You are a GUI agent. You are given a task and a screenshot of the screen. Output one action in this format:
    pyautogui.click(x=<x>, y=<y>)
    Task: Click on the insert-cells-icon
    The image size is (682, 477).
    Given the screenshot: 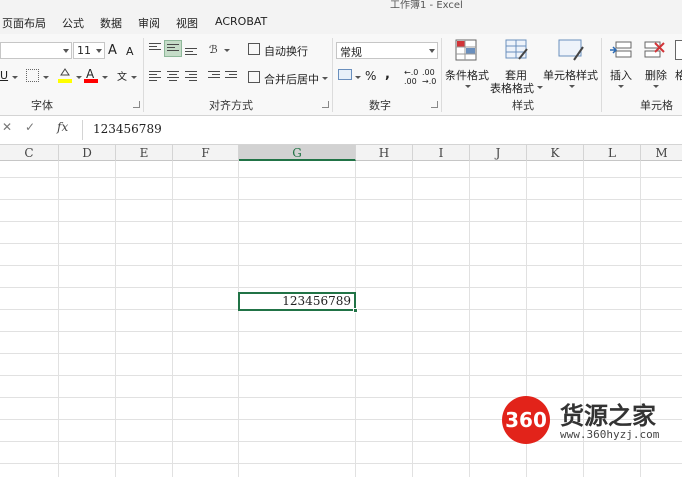 What is the action you would take?
    pyautogui.click(x=621, y=50)
    